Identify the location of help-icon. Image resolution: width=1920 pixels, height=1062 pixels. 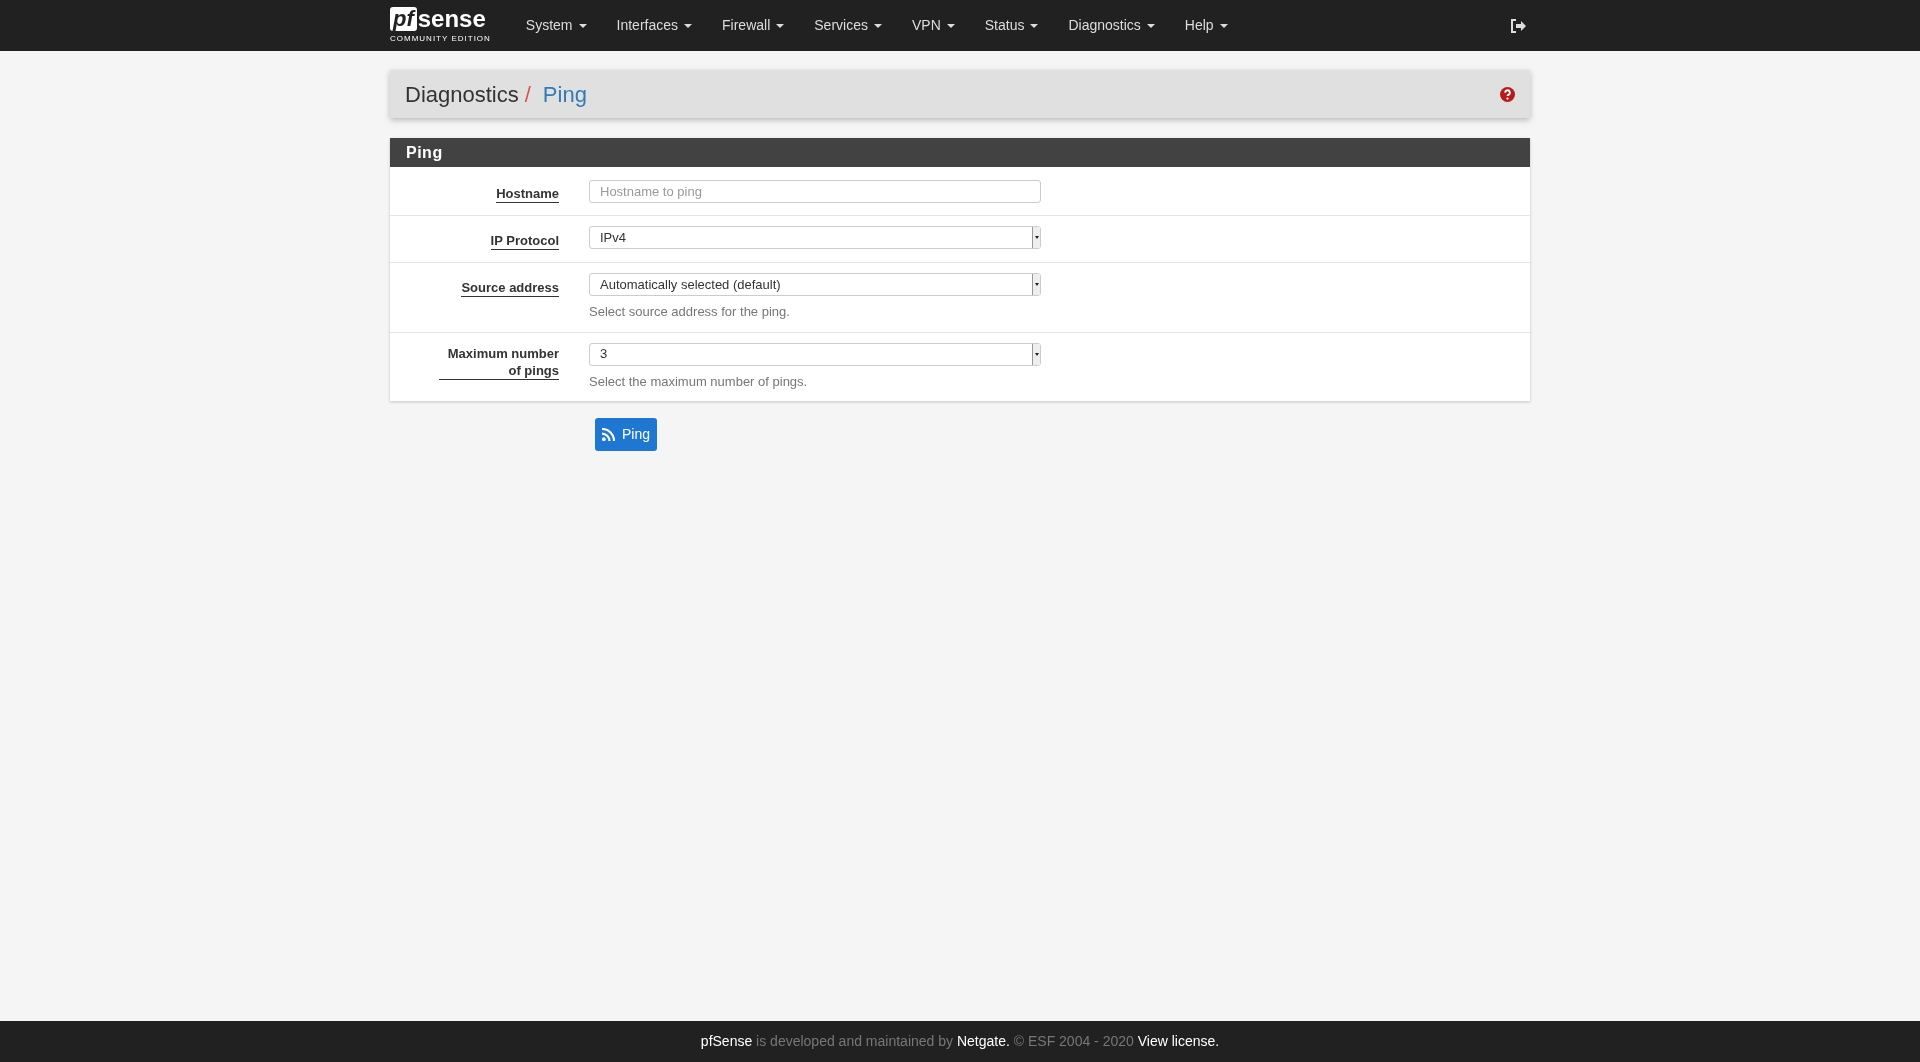
(1507, 94).